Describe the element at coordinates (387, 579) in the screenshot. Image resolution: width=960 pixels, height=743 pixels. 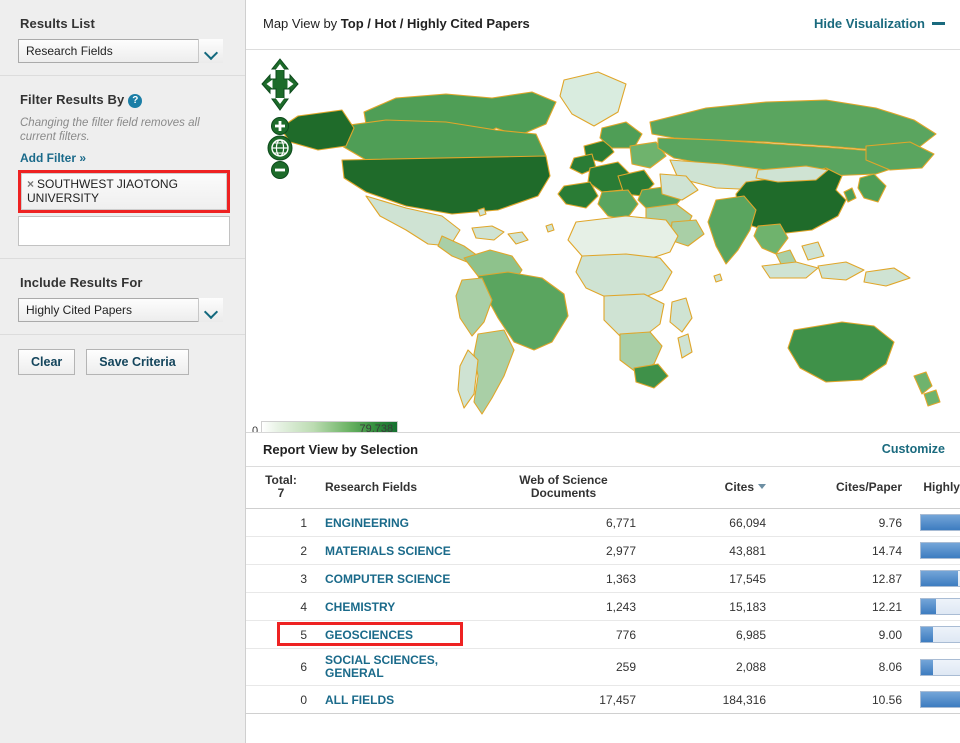
I see `research-field-link: COMPUTER SCIENCE` at that location.